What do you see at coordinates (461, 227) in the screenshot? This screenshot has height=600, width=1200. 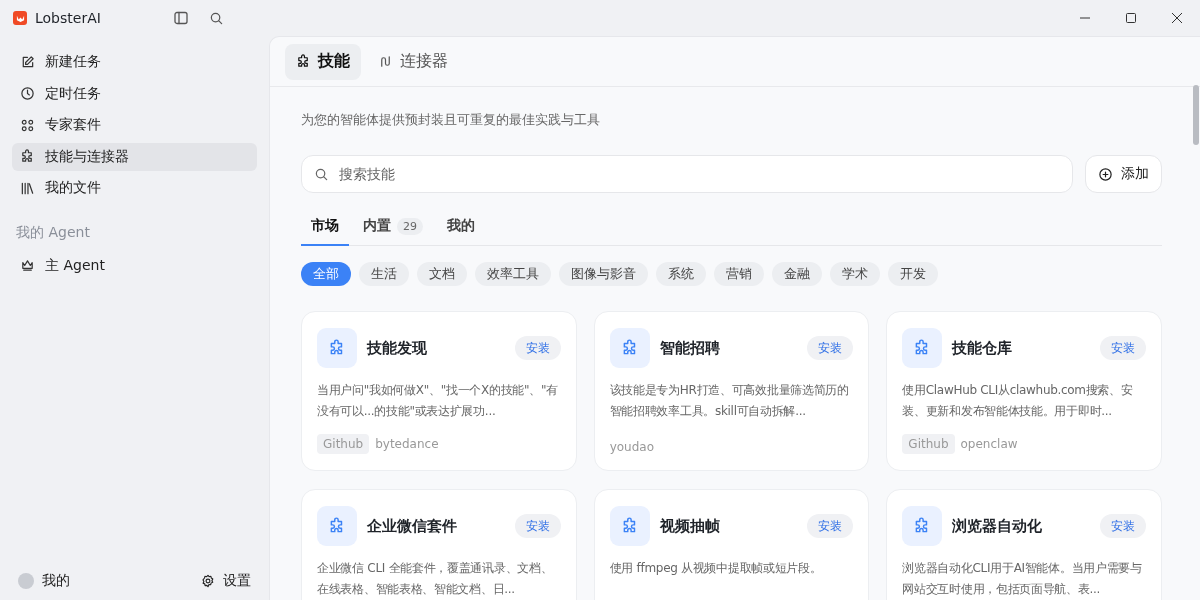 I see `tab: 我的` at bounding box center [461, 227].